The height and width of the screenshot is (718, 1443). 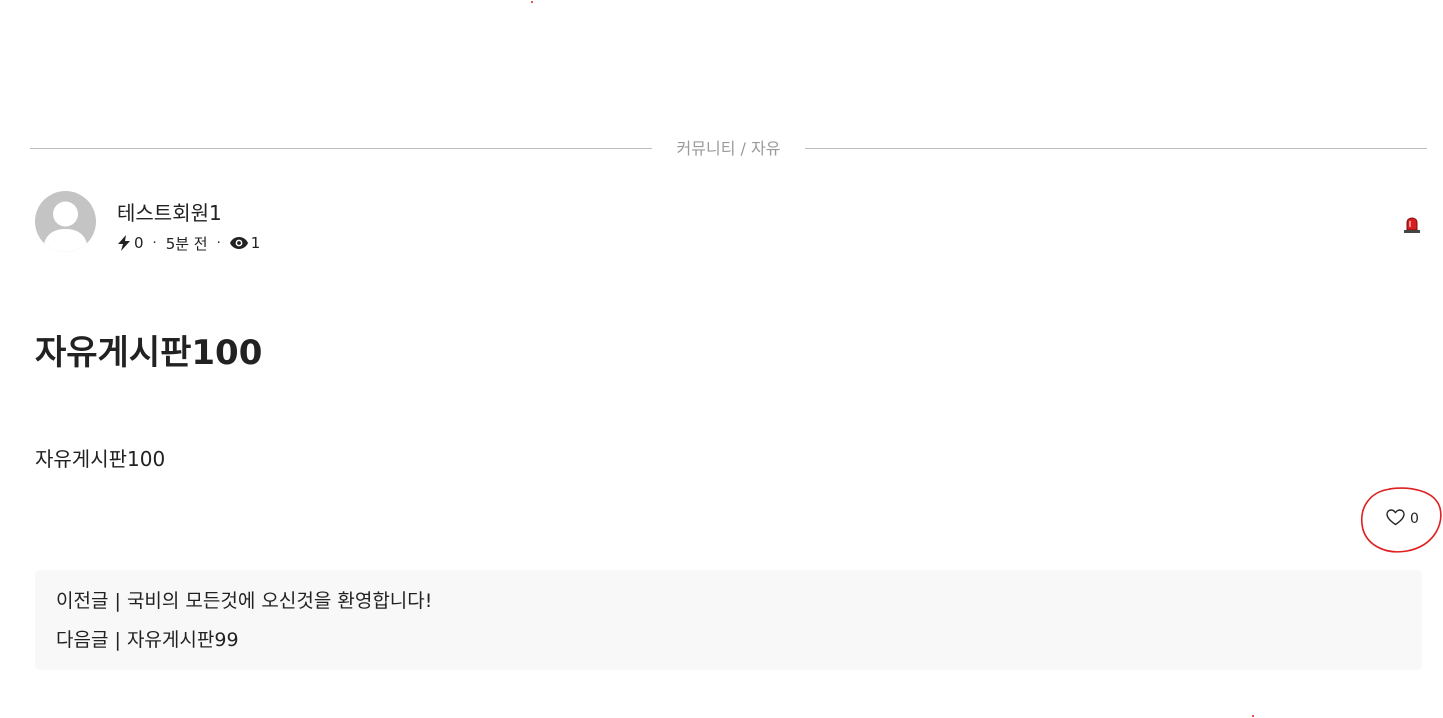 I want to click on siren-icon, so click(x=1412, y=225).